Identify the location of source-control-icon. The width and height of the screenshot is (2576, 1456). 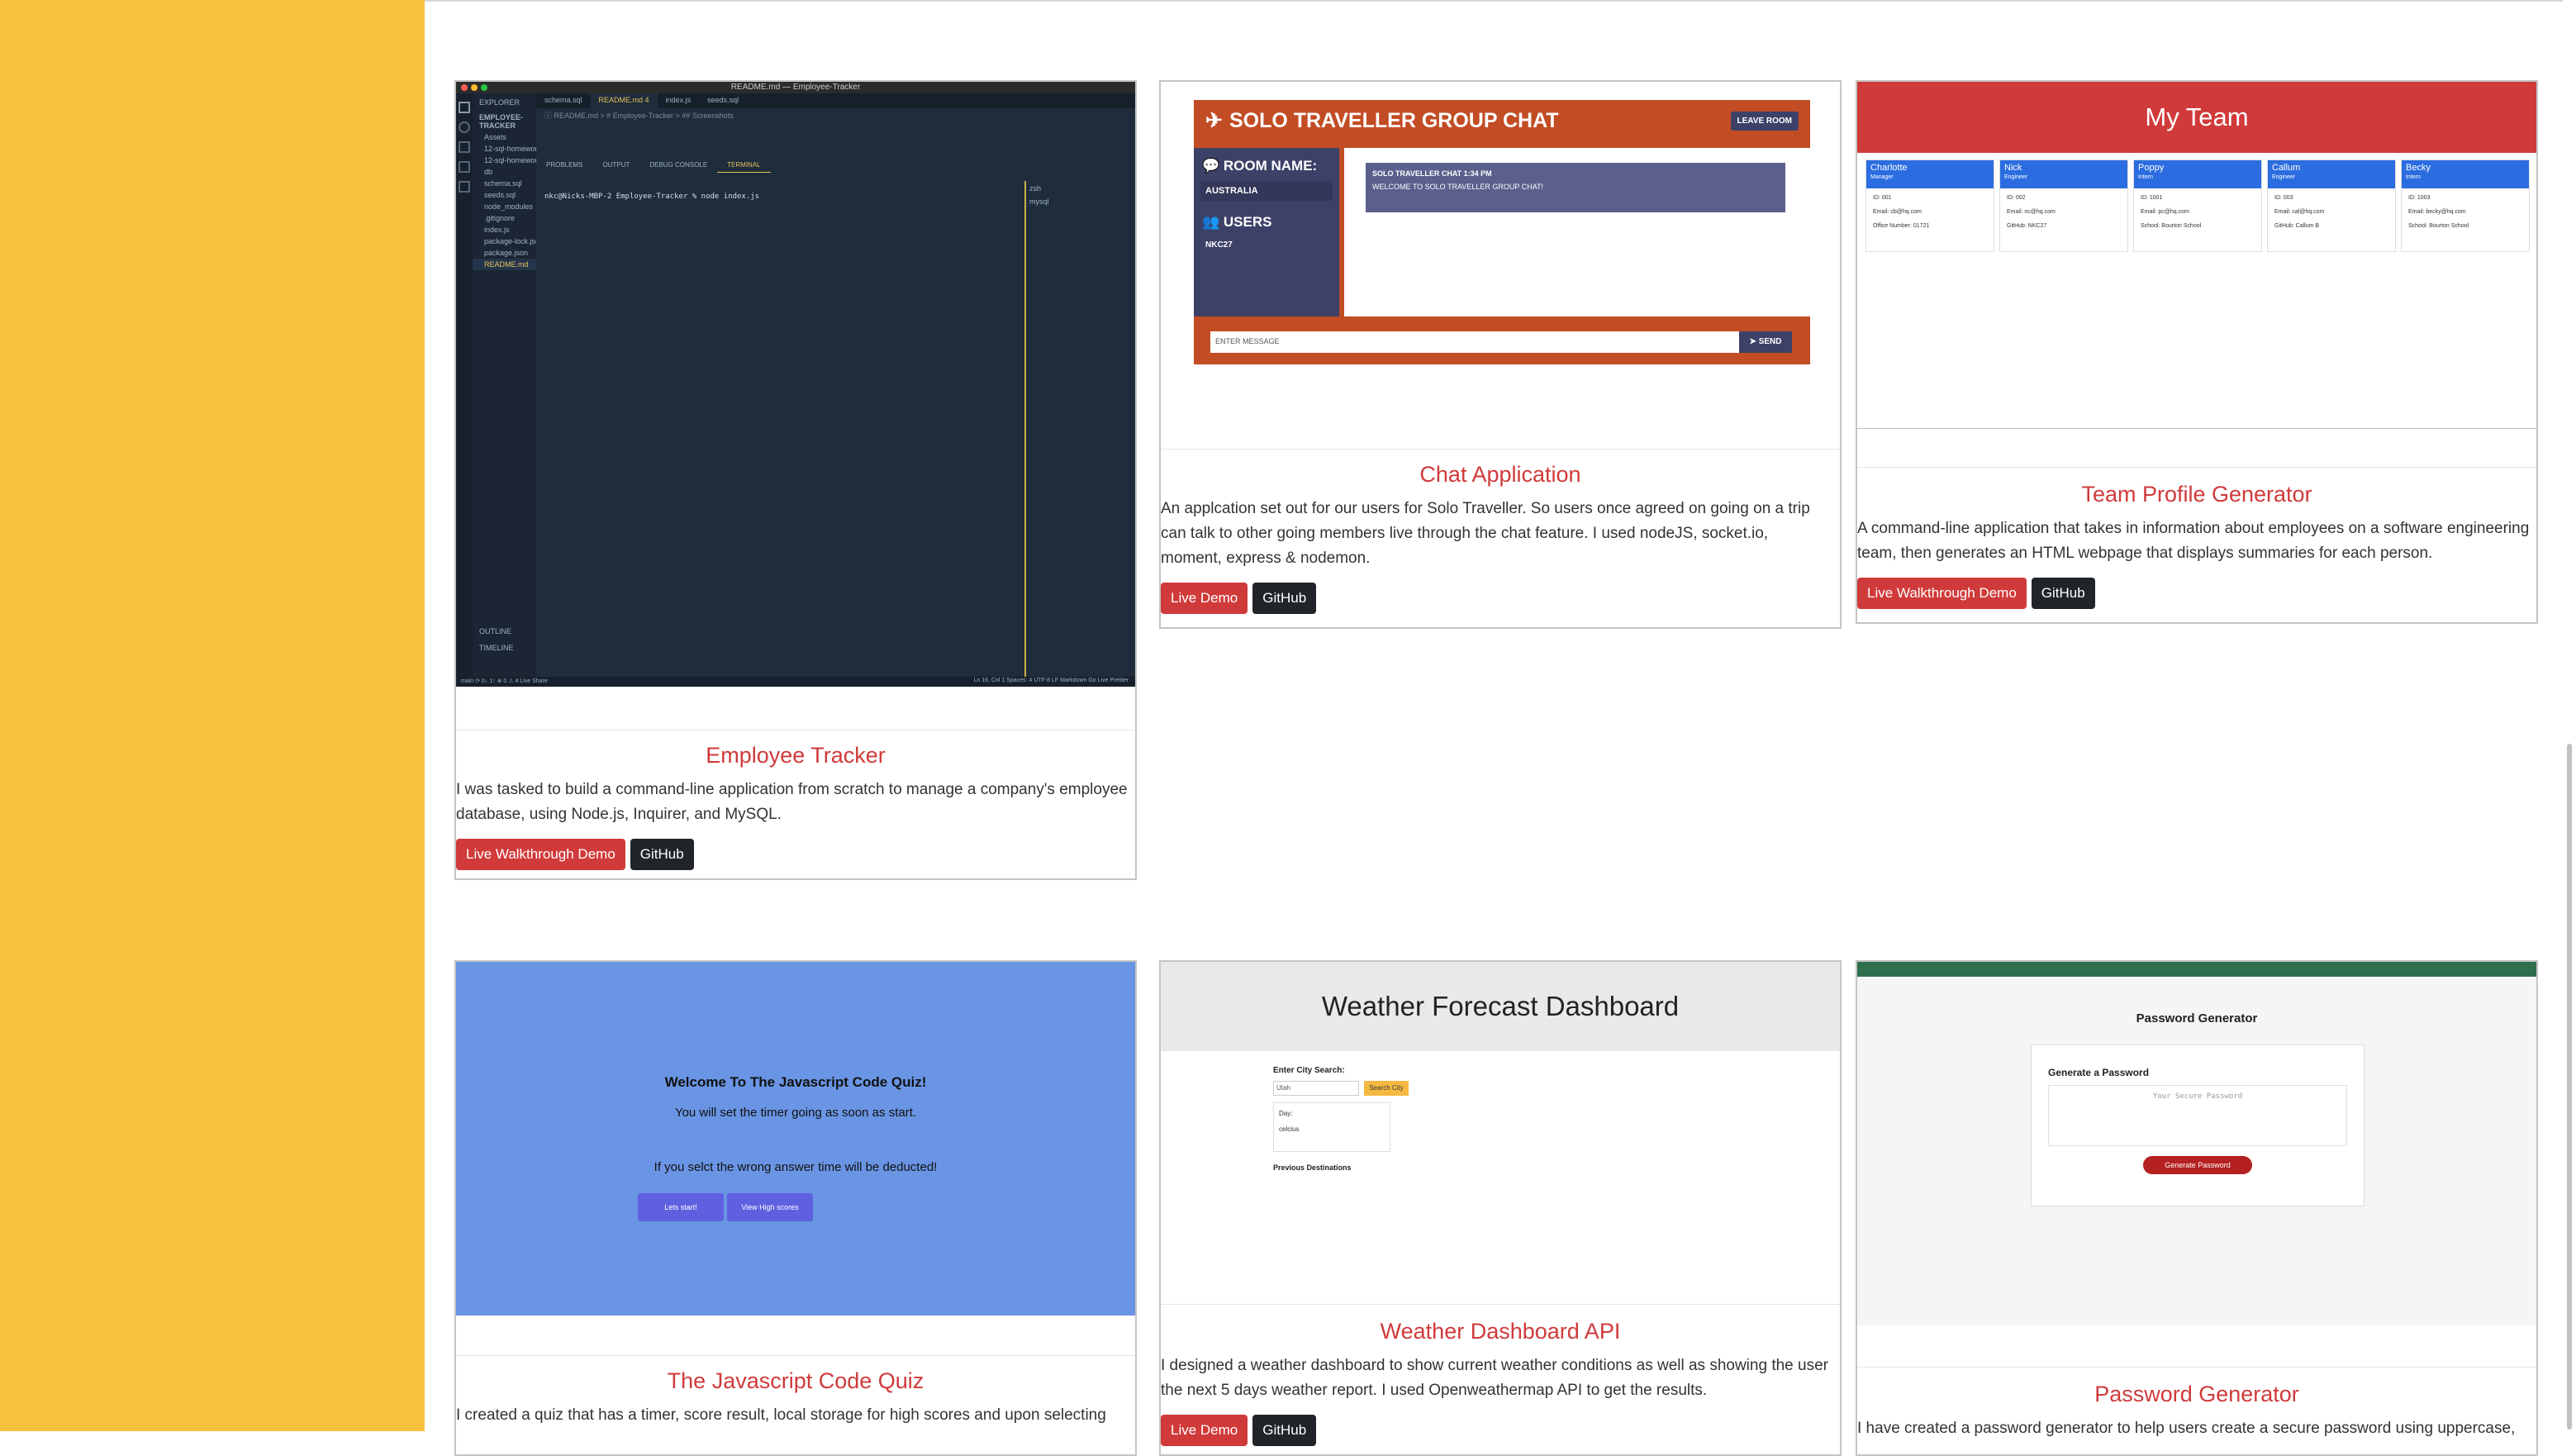
(464, 147).